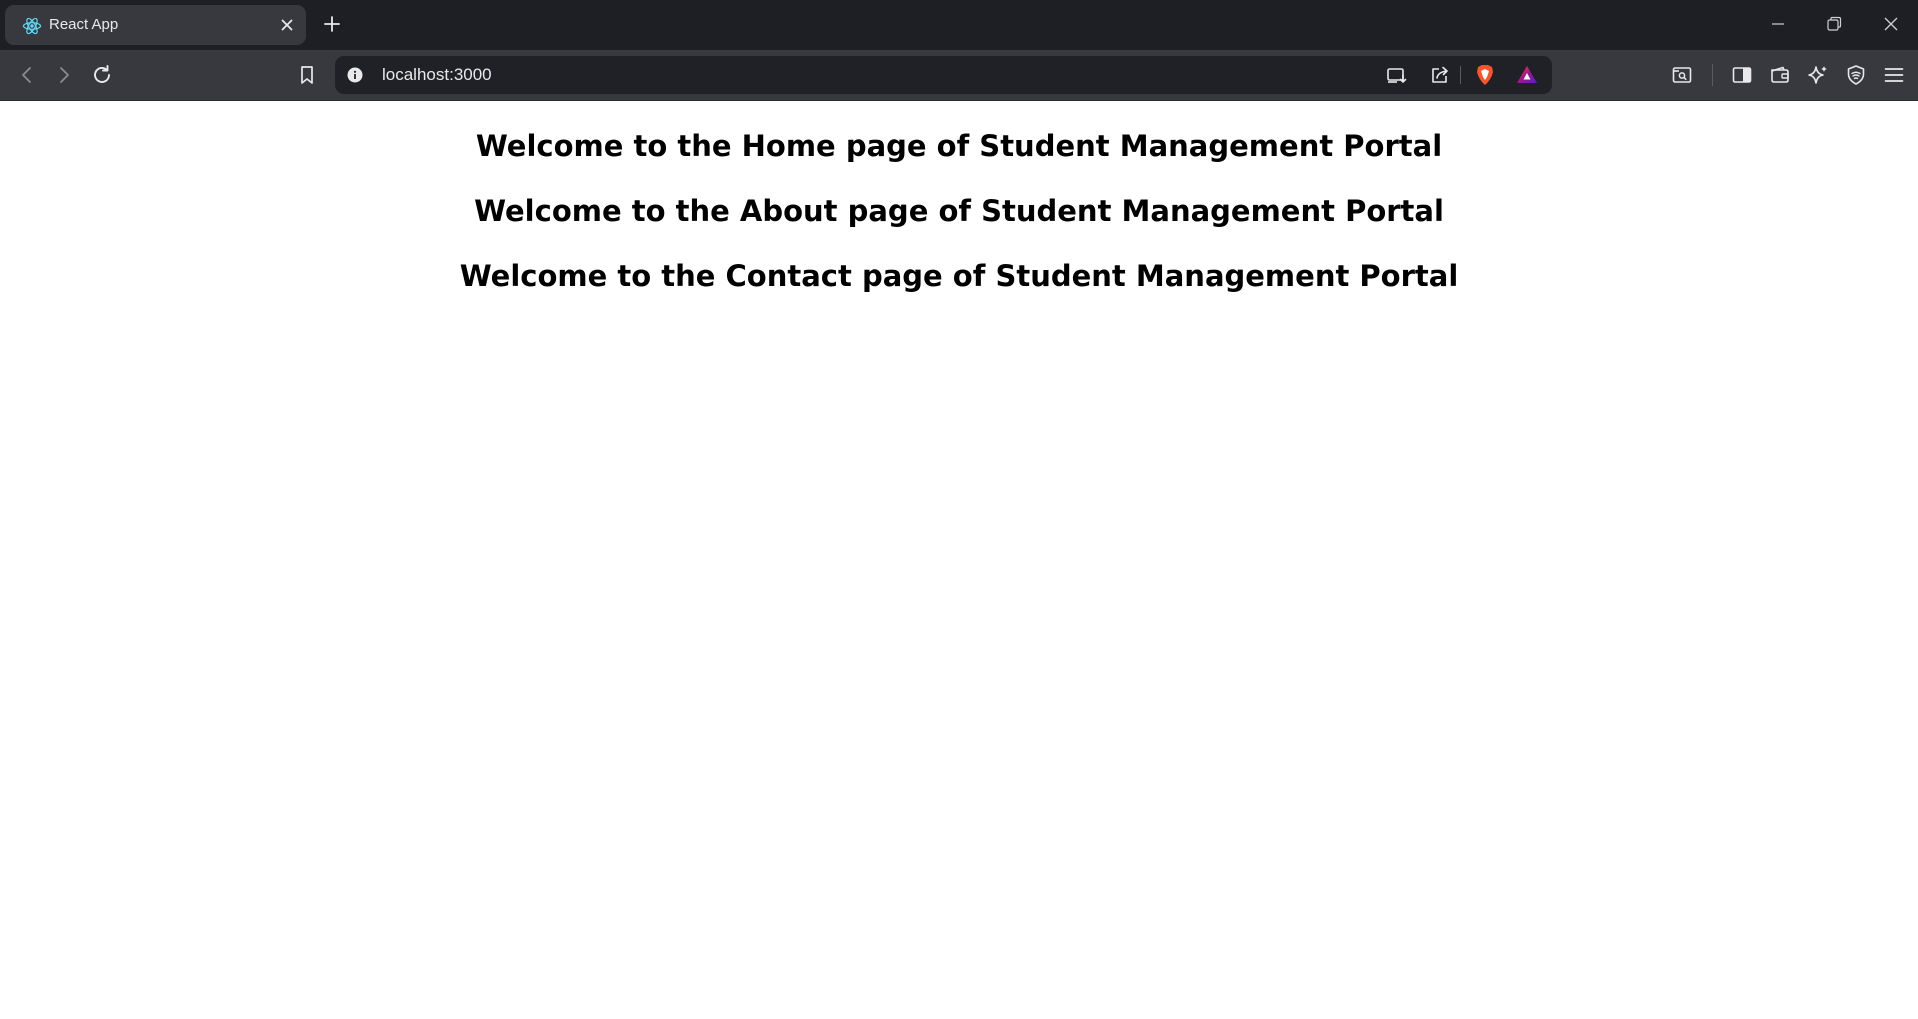 This screenshot has height=1019, width=1918. I want to click on brave-rewards-icon, so click(1527, 75).